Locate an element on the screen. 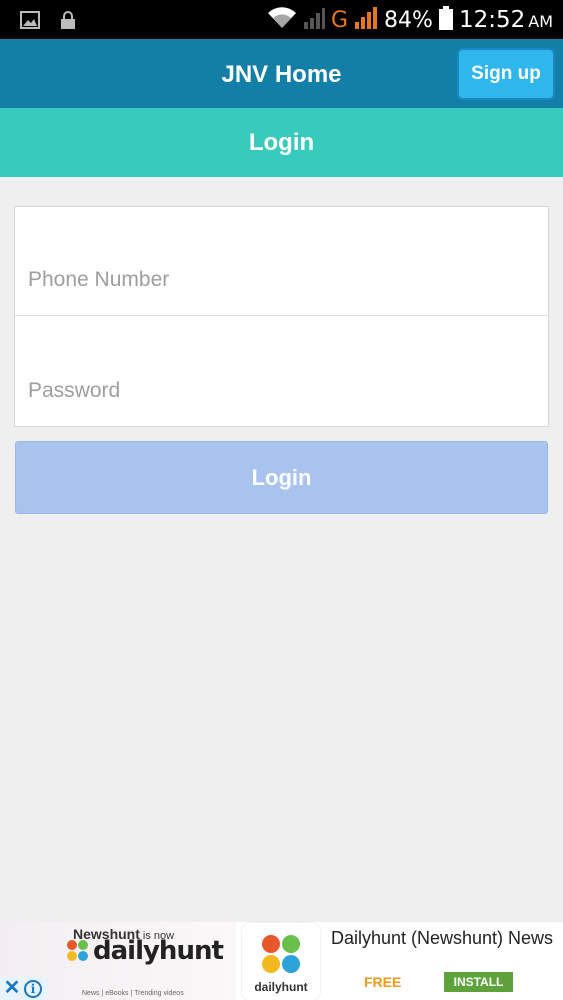  dailyhunt-app-icon is located at coordinates (281, 954).